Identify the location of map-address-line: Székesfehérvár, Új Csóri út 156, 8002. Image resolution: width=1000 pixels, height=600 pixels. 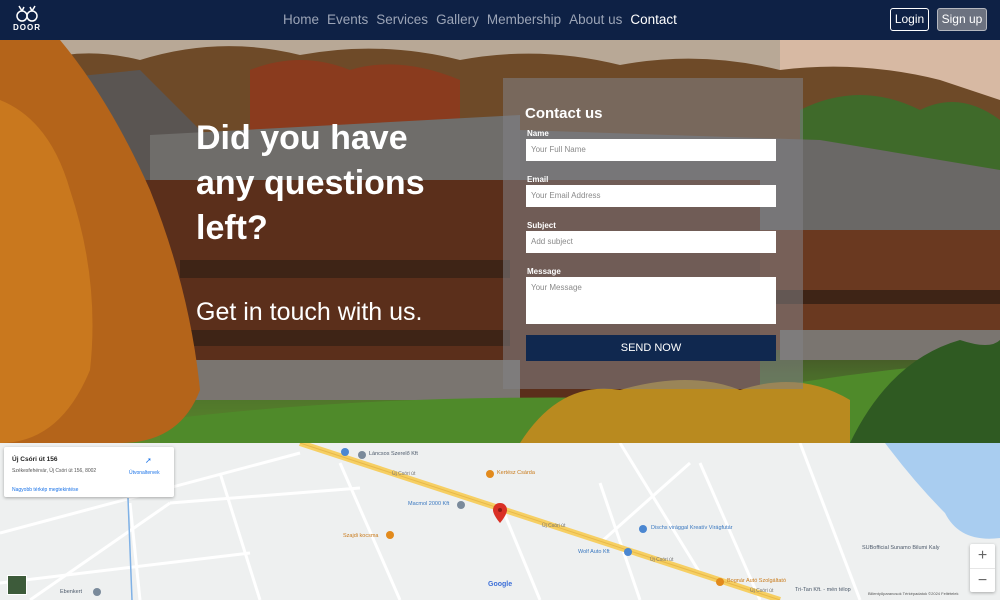
(54, 471).